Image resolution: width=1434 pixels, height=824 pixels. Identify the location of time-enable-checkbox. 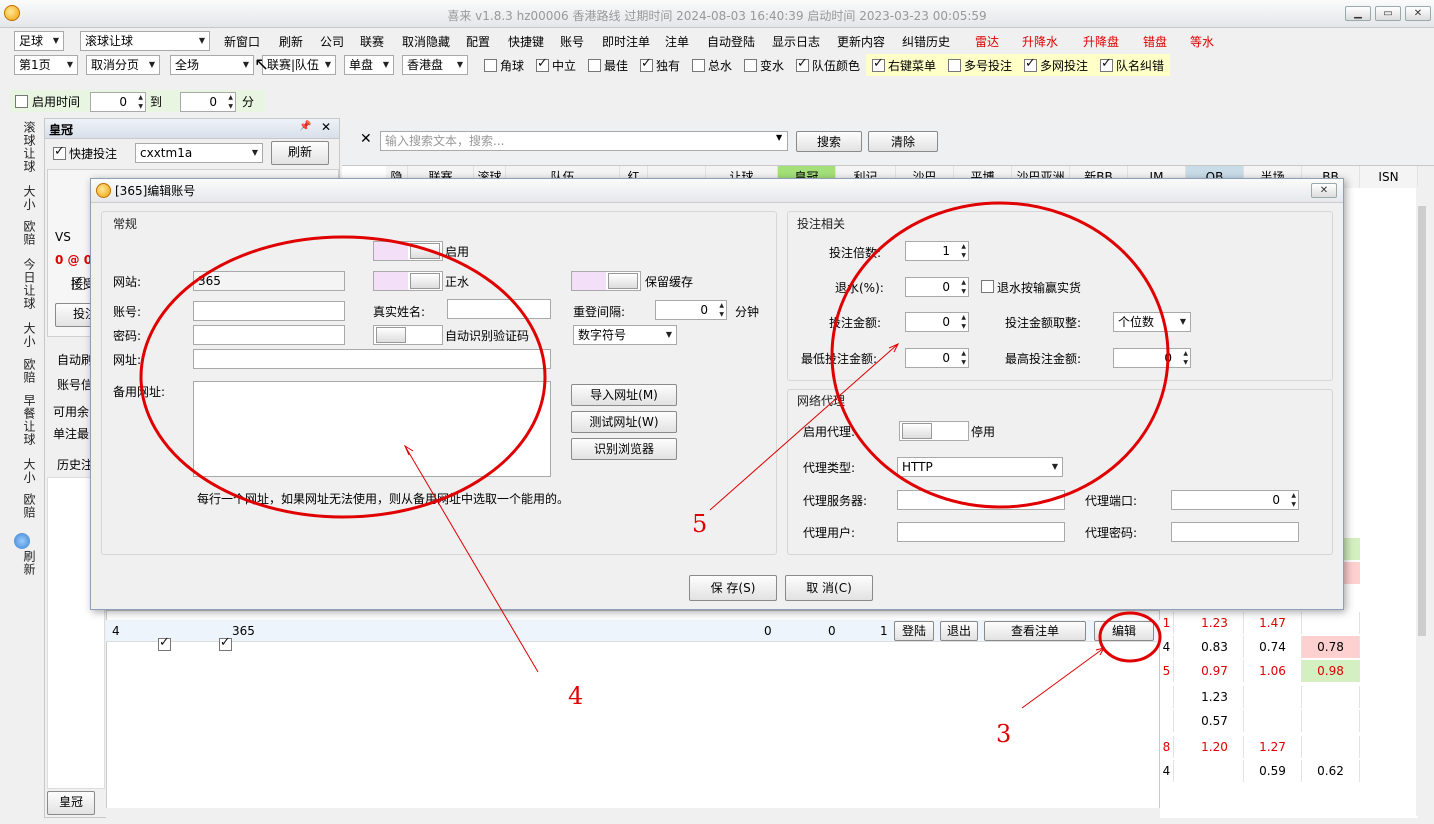
(21, 101).